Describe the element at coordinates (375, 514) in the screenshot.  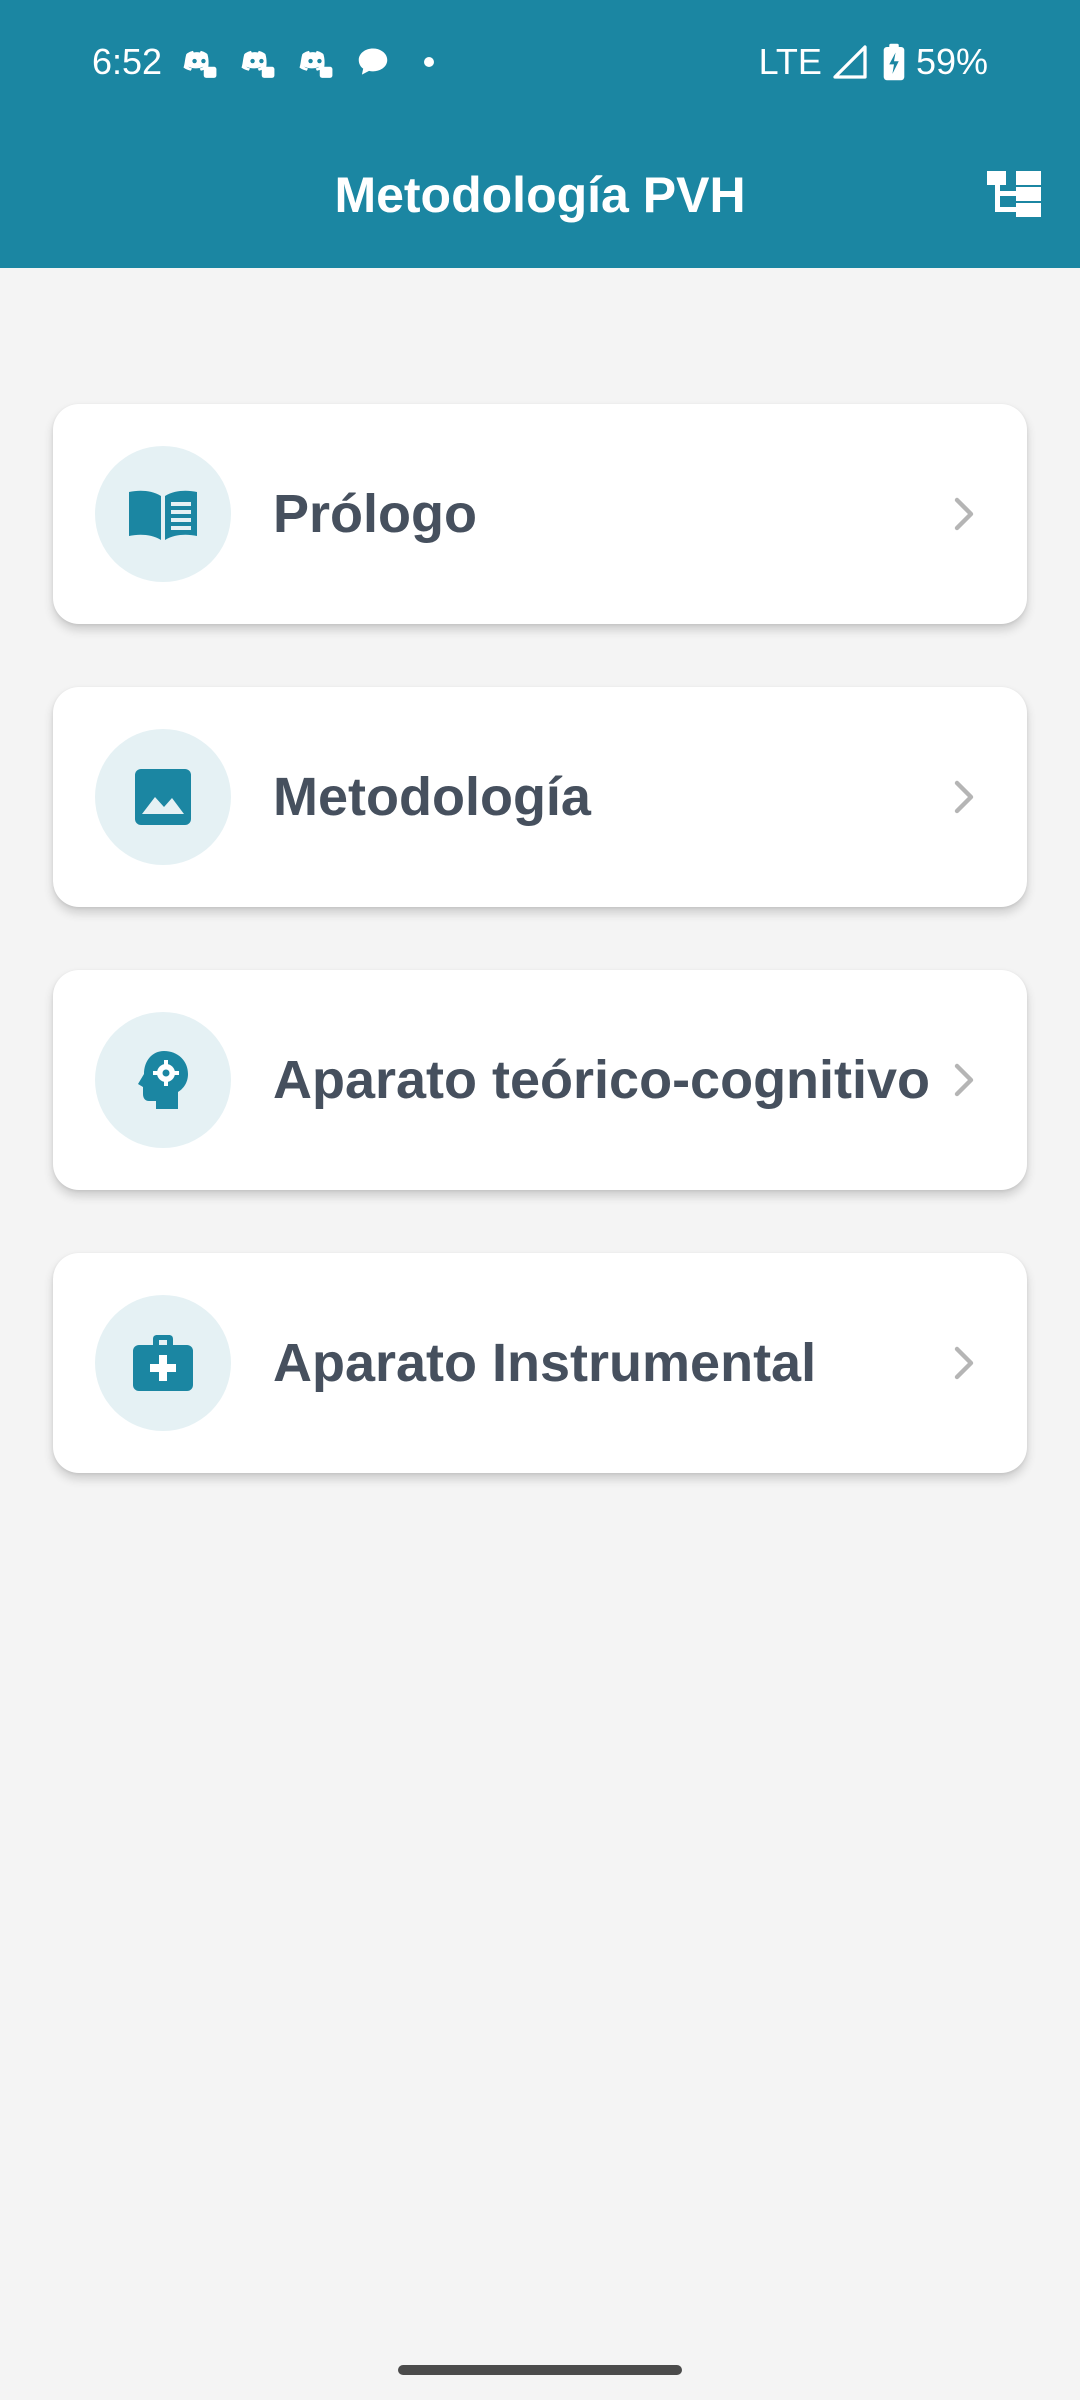
I see `menu-item-label: Prólogo` at that location.